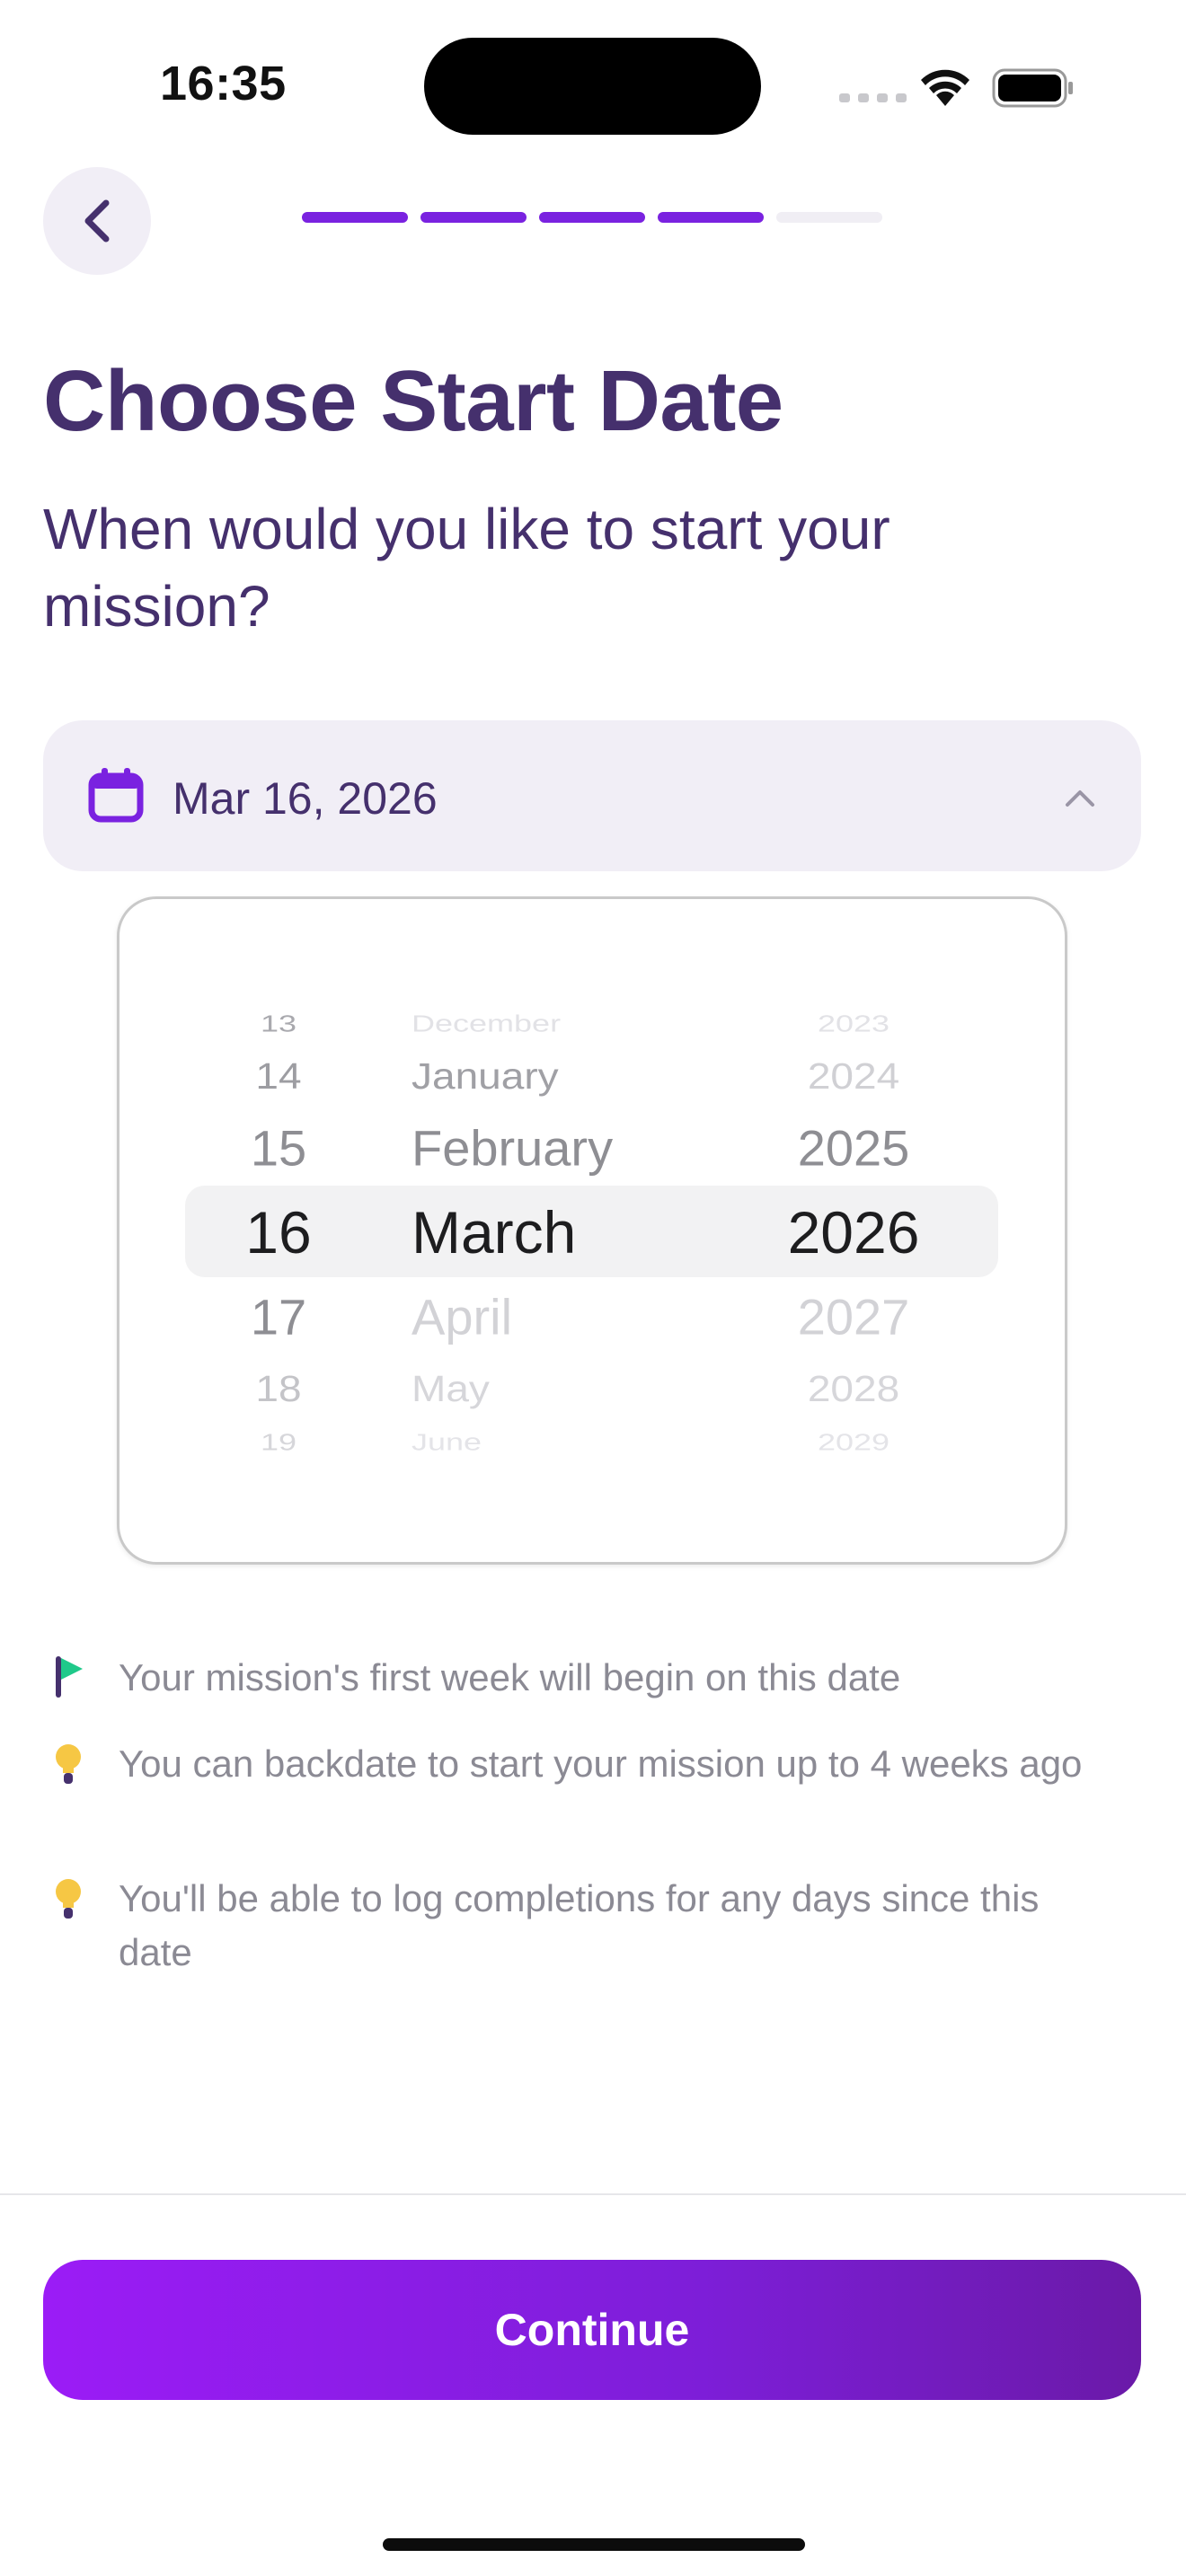 This screenshot has width=1186, height=2576. What do you see at coordinates (1080, 797) in the screenshot?
I see `chevron-up-icon` at bounding box center [1080, 797].